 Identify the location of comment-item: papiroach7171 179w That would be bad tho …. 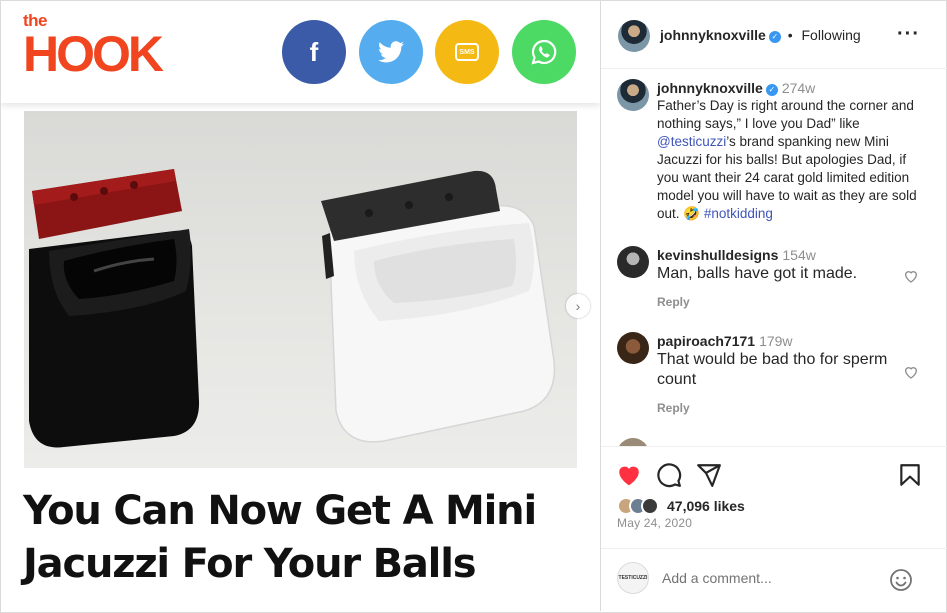
(777, 377).